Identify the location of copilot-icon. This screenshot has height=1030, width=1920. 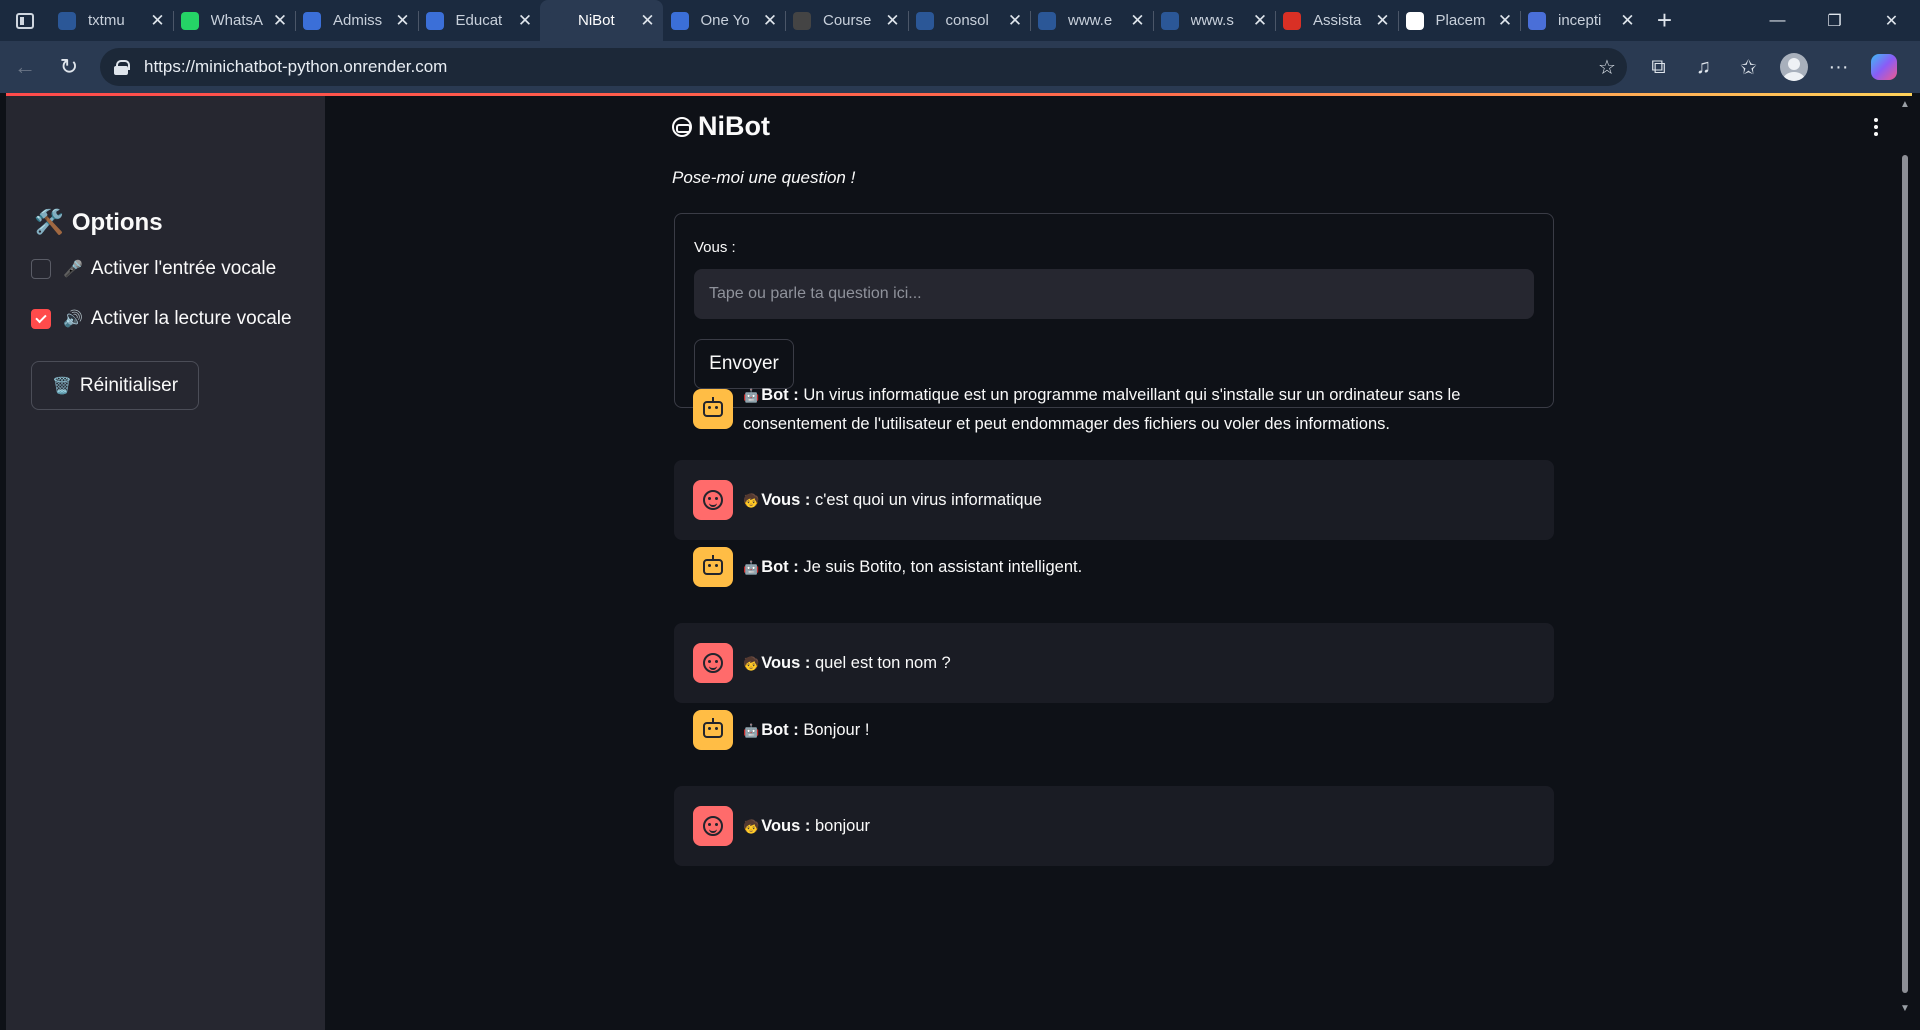
(1883, 67).